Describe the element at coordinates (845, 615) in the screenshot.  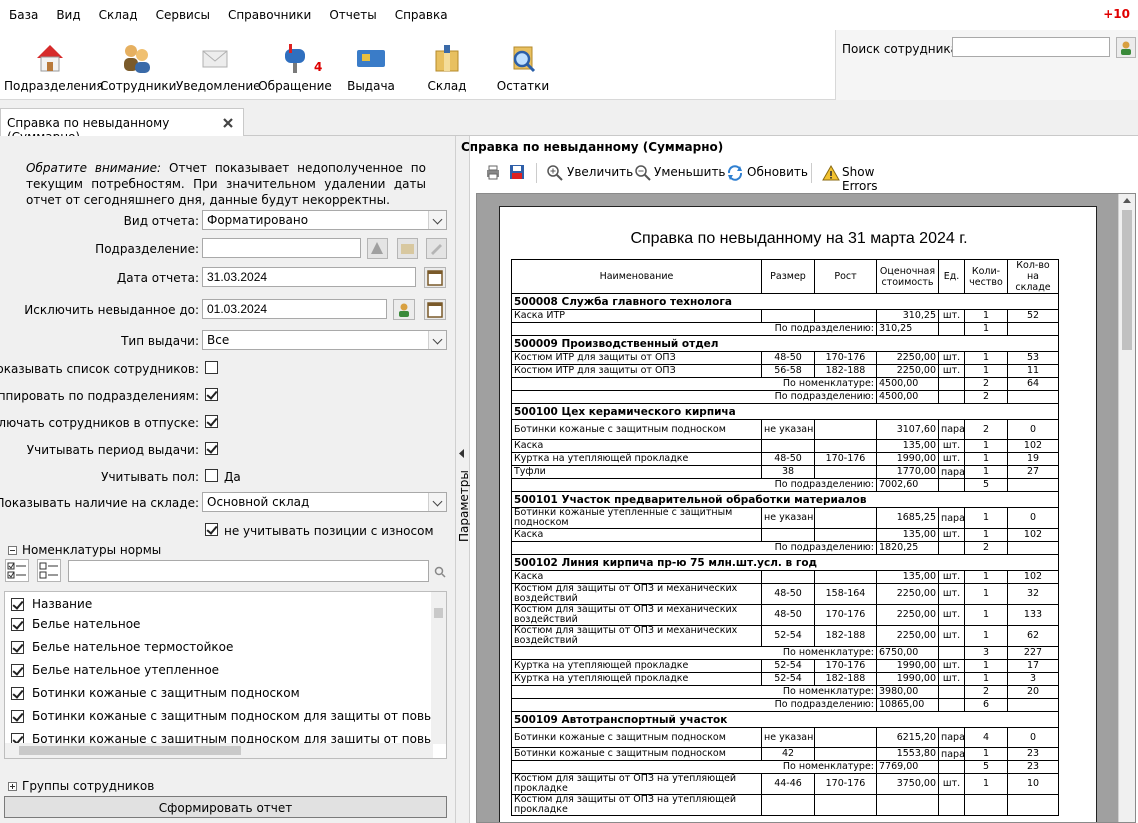
I see `table-cell: 170-176` at that location.